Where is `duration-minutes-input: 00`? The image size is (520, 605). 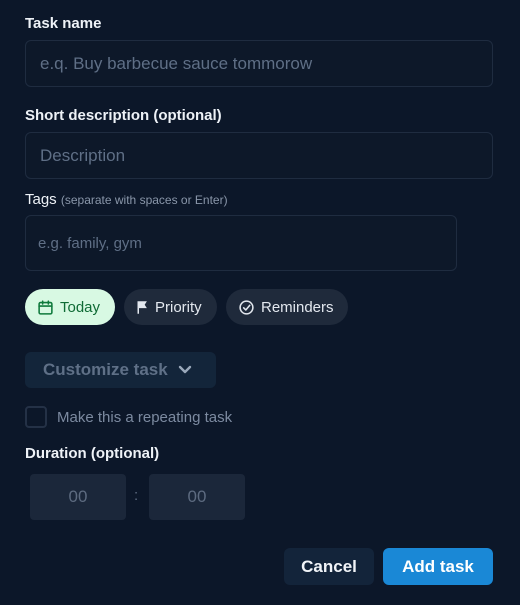 duration-minutes-input: 00 is located at coordinates (197, 497).